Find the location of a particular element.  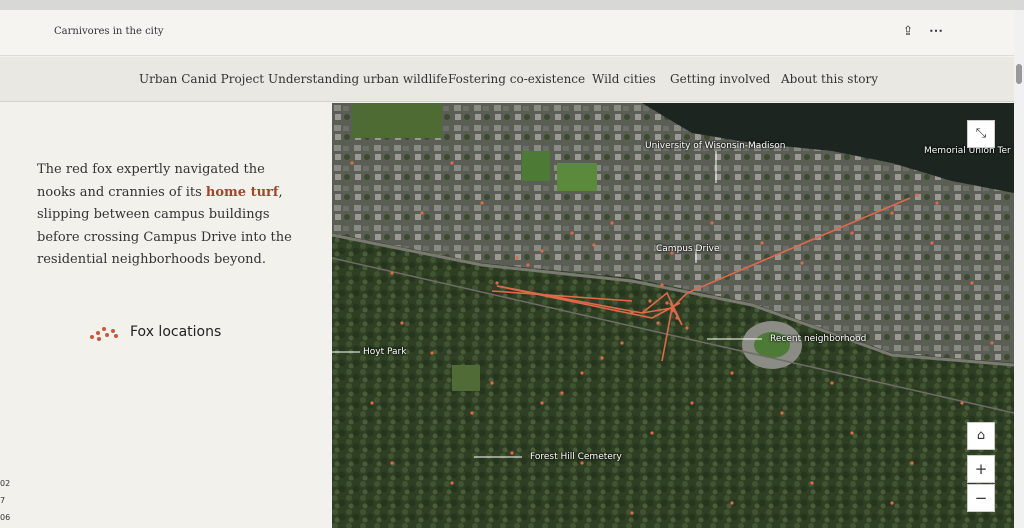

expand-icon: ⤡ is located at coordinates (981, 133).